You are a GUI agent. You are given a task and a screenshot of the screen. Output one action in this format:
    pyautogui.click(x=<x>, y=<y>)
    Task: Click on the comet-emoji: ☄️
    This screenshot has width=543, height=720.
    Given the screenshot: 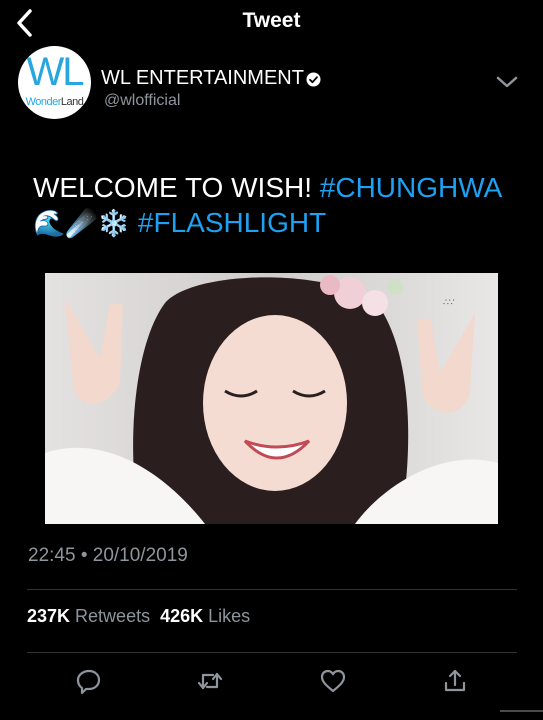 What is the action you would take?
    pyautogui.click(x=81, y=223)
    